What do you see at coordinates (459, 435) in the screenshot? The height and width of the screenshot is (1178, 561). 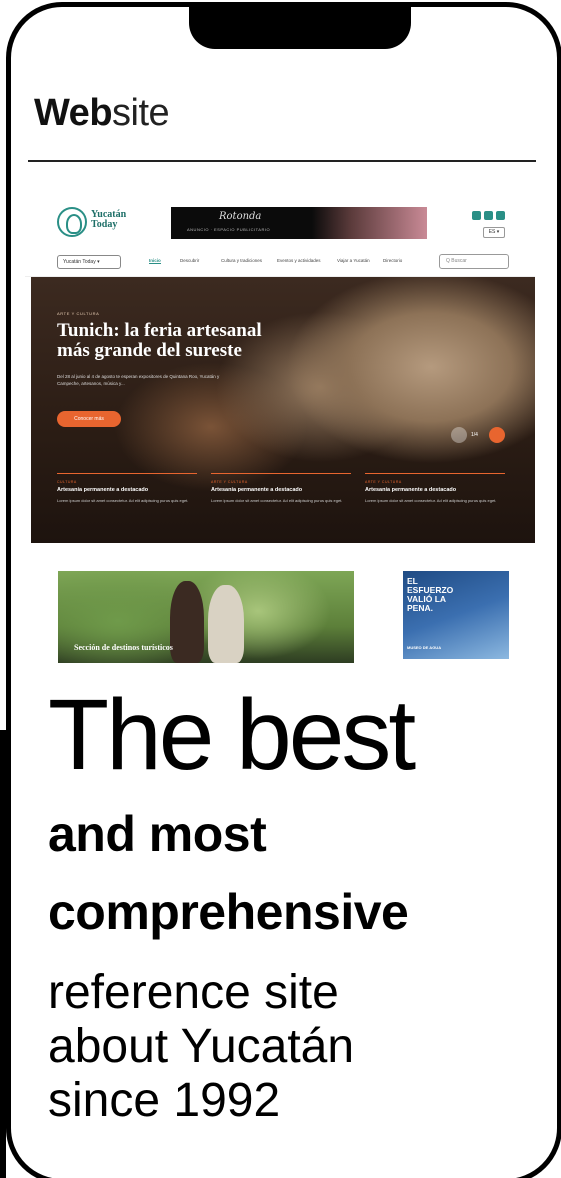 I see `slider-prev-button` at bounding box center [459, 435].